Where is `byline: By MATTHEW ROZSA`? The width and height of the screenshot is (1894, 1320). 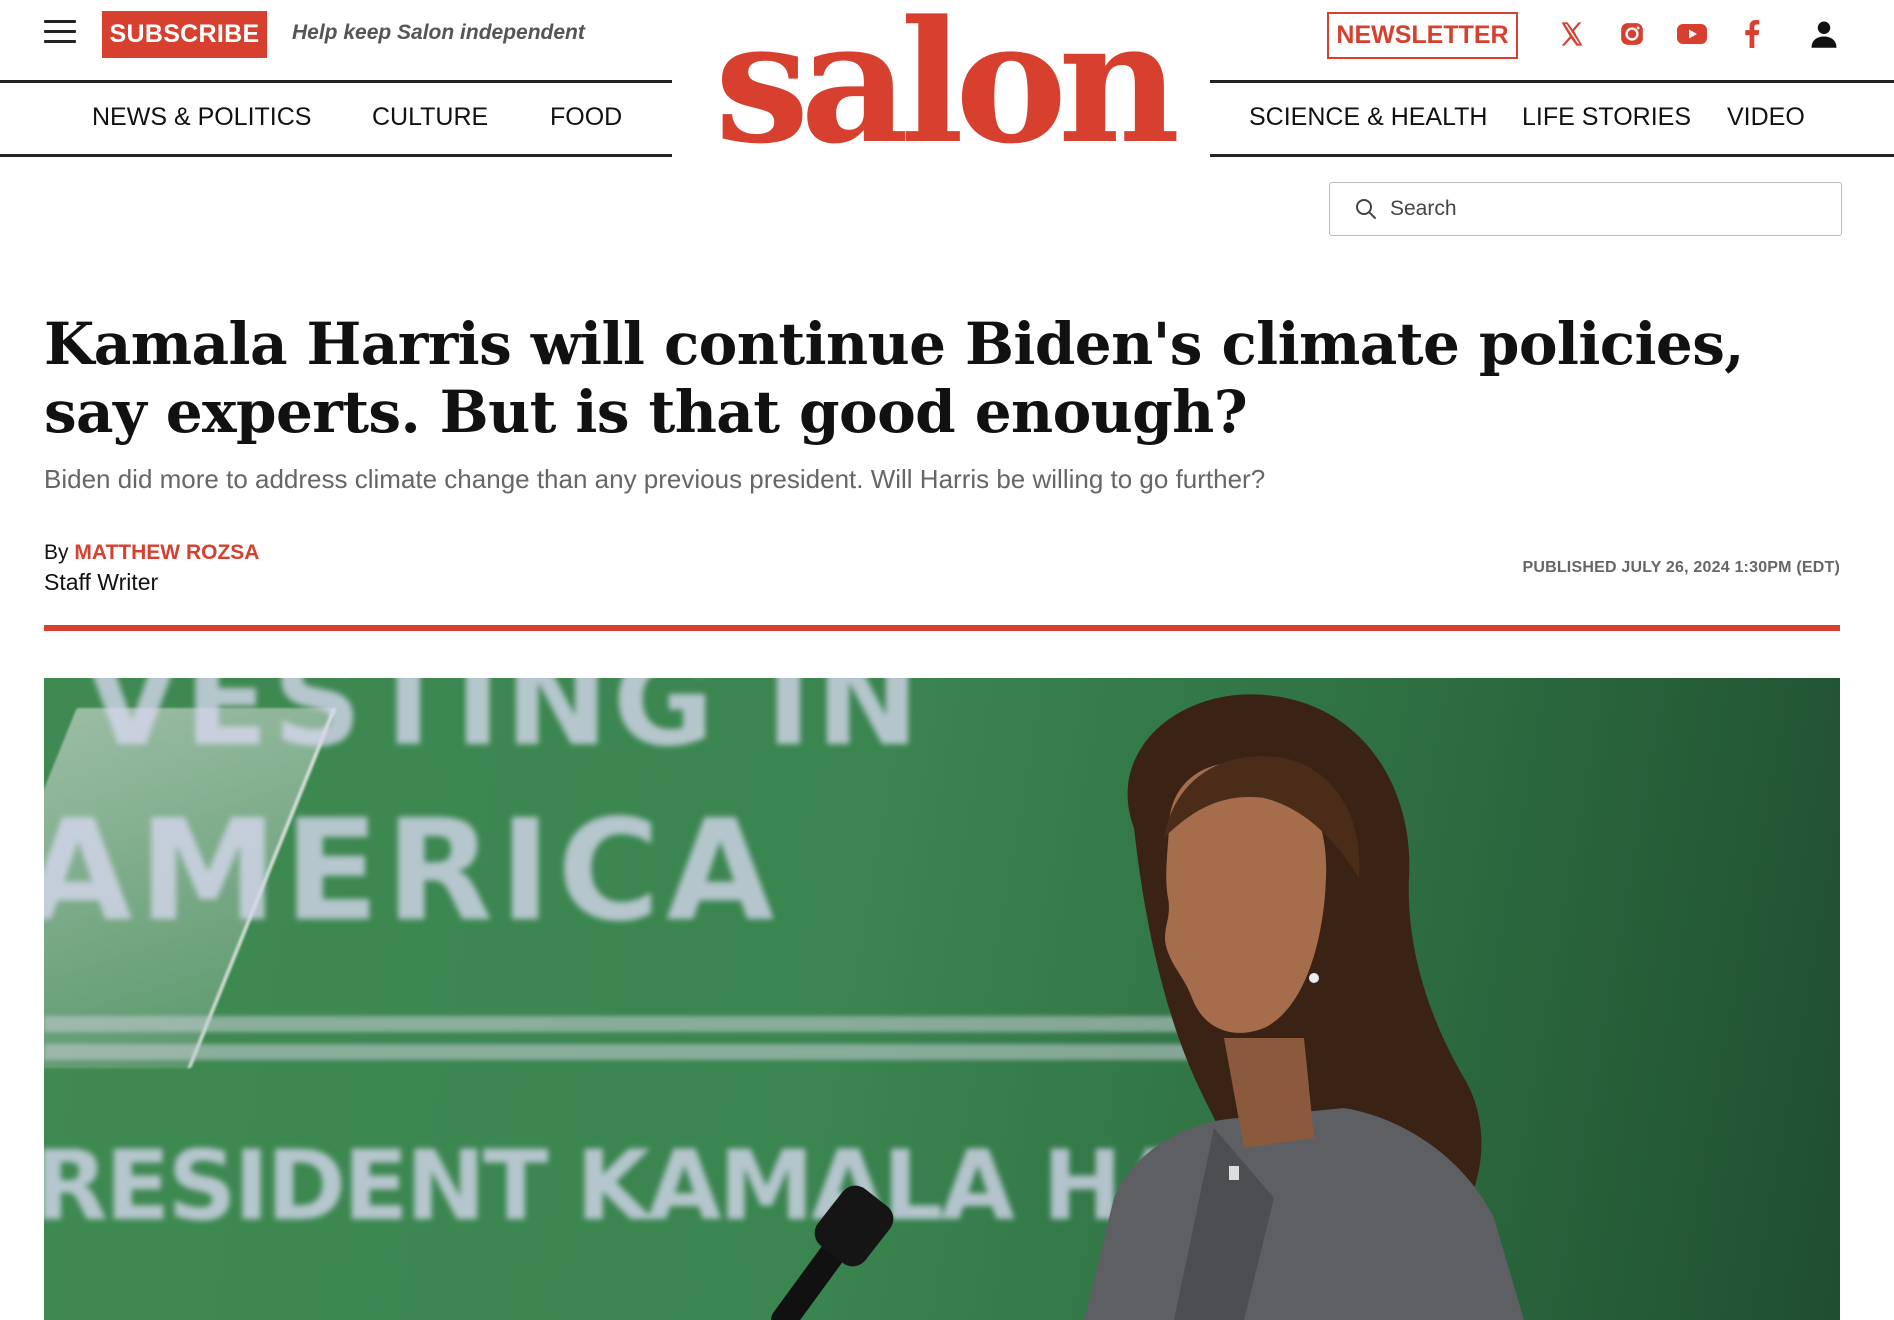 byline: By MATTHEW ROZSA is located at coordinates (151, 553).